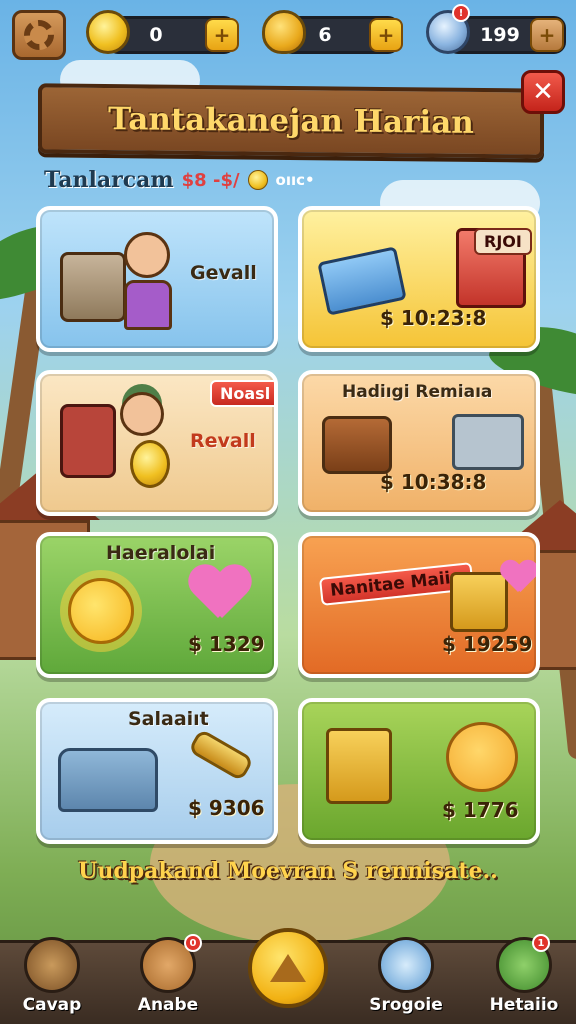 The image size is (576, 1024). I want to click on add-shells-button: +, so click(386, 35).